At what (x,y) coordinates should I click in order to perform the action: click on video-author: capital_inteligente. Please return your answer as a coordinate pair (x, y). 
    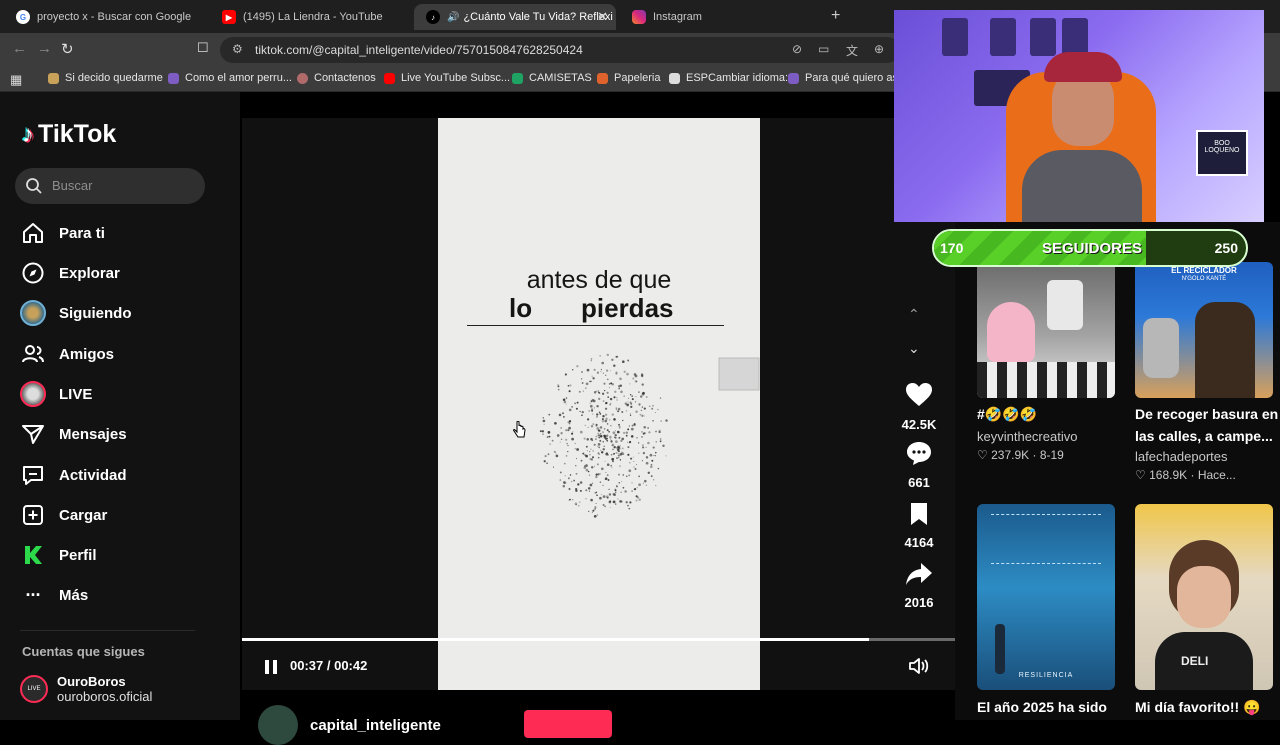
    Looking at the image, I should click on (349, 725).